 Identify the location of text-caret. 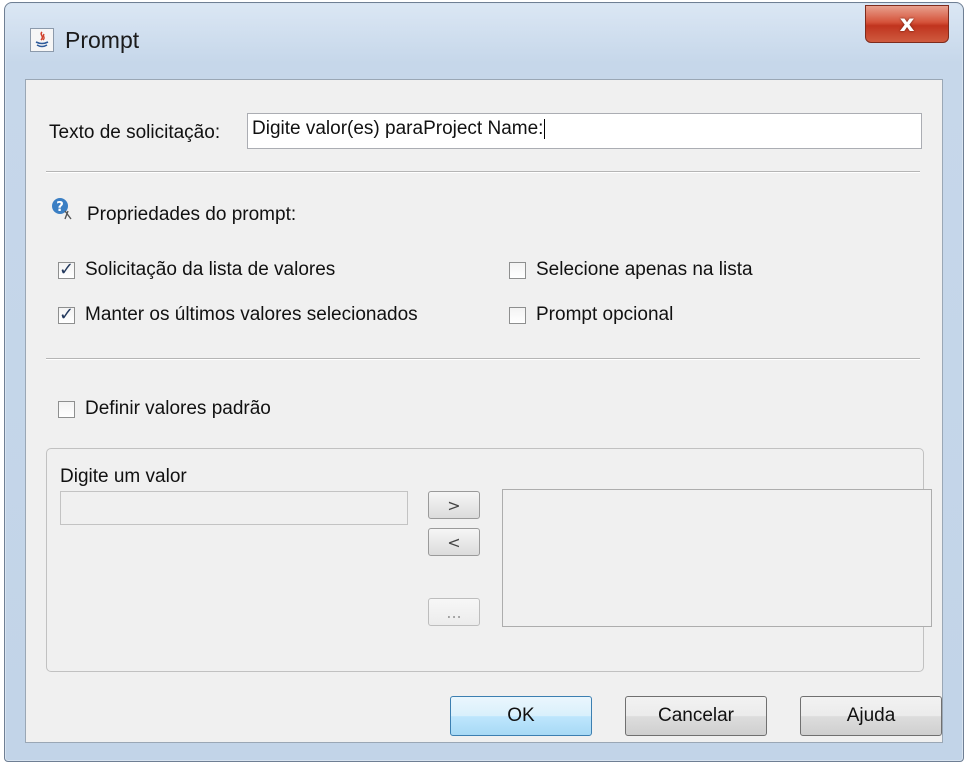
(545, 128).